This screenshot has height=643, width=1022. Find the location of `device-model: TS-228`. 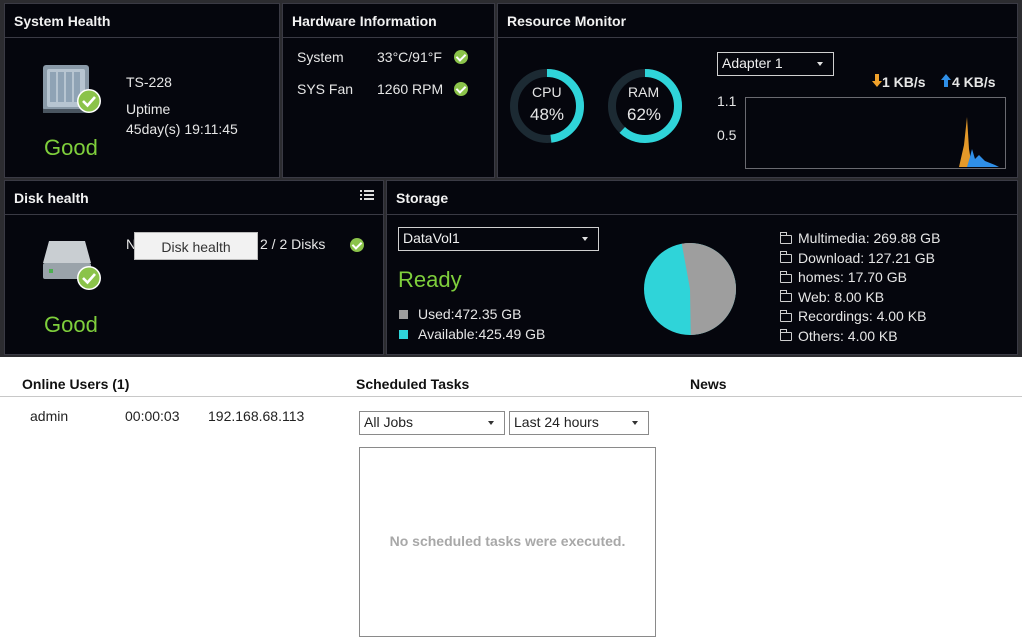

device-model: TS-228 is located at coordinates (149, 82).